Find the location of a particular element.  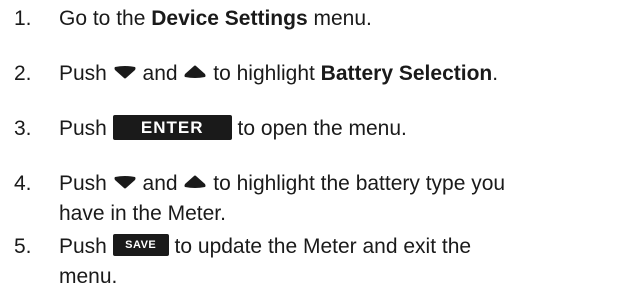

step-text: Push ENTER to open the menu. is located at coordinates (326, 129).